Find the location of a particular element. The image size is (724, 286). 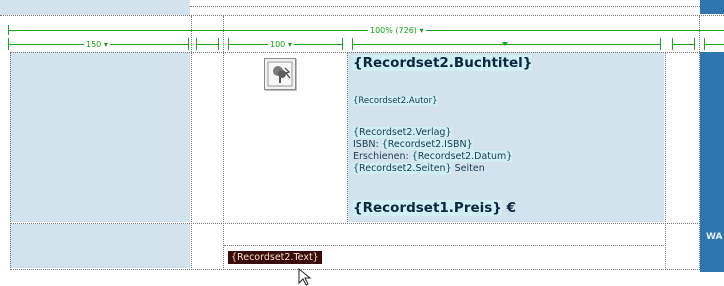

grid-line-col-f is located at coordinates (699, 143).